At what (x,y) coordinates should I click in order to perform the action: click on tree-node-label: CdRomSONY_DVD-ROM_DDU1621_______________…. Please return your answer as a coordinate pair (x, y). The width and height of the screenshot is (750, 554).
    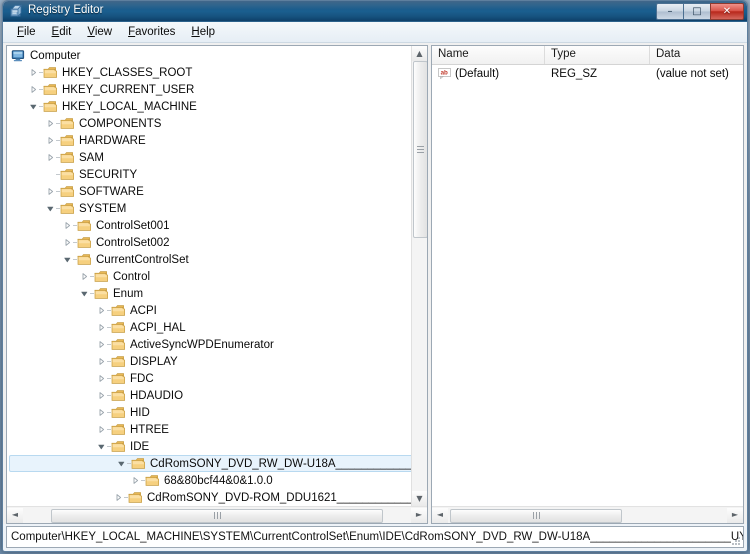
    Looking at the image, I should click on (287, 497).